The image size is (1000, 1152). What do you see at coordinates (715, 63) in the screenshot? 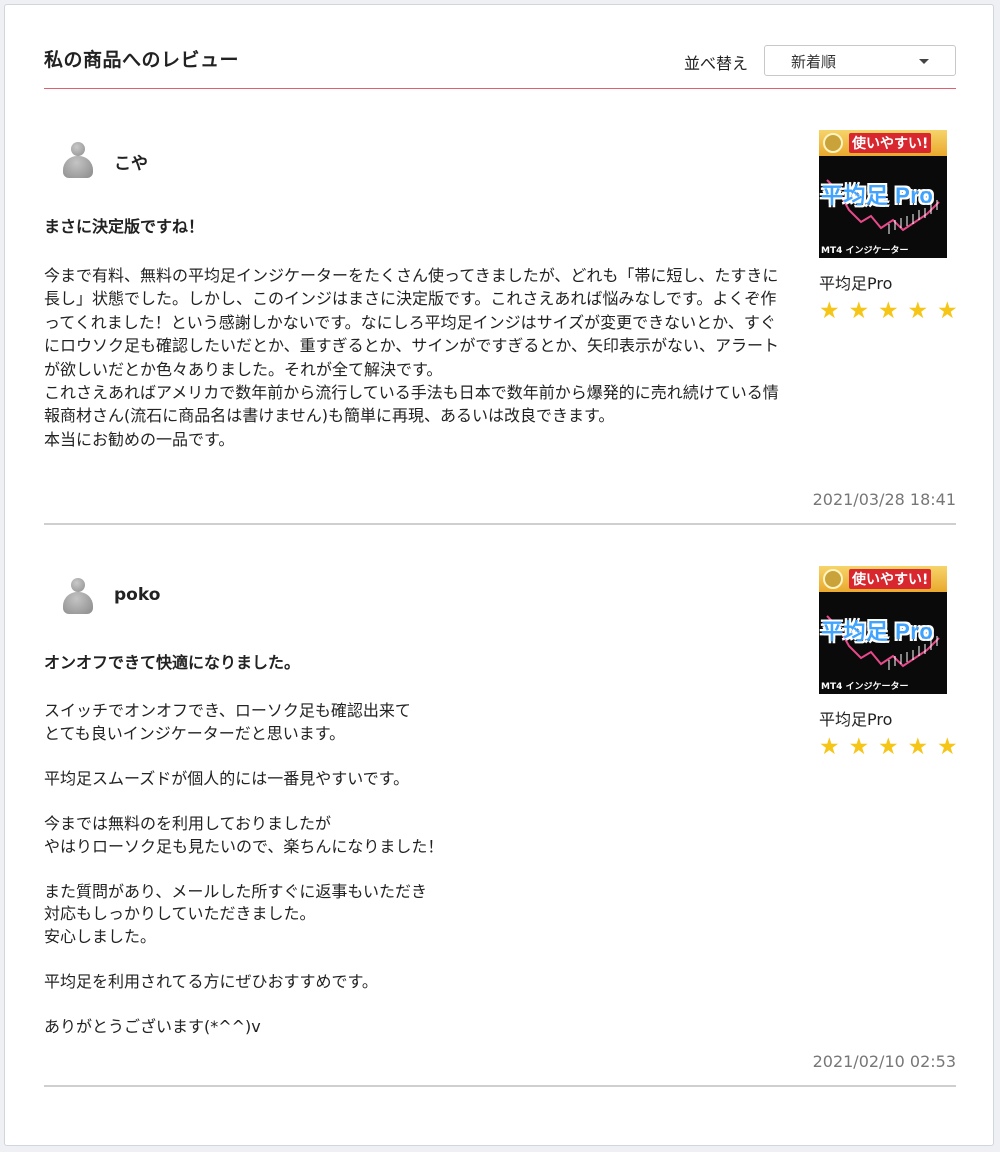
I see `sort-label: 並べ替え` at bounding box center [715, 63].